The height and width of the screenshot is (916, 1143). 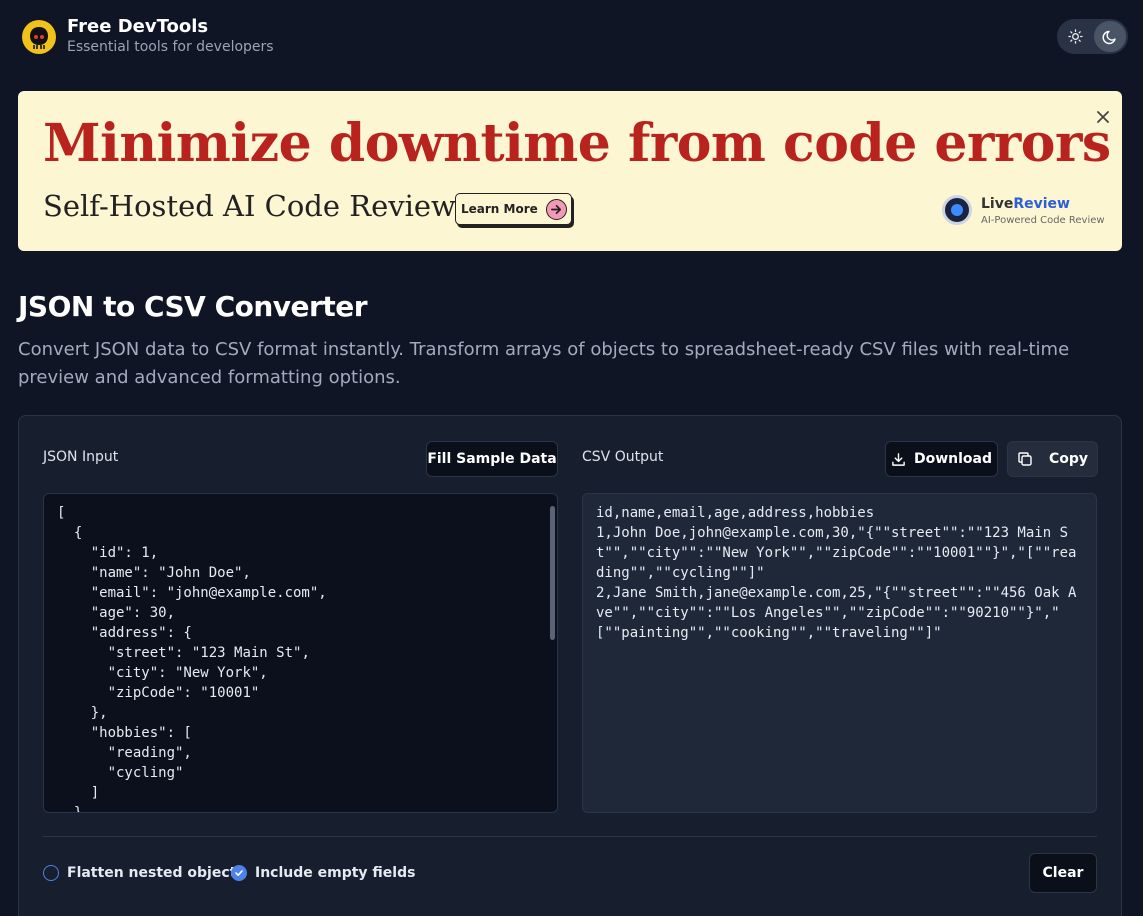 I want to click on clear-button: Clear, so click(x=1063, y=873).